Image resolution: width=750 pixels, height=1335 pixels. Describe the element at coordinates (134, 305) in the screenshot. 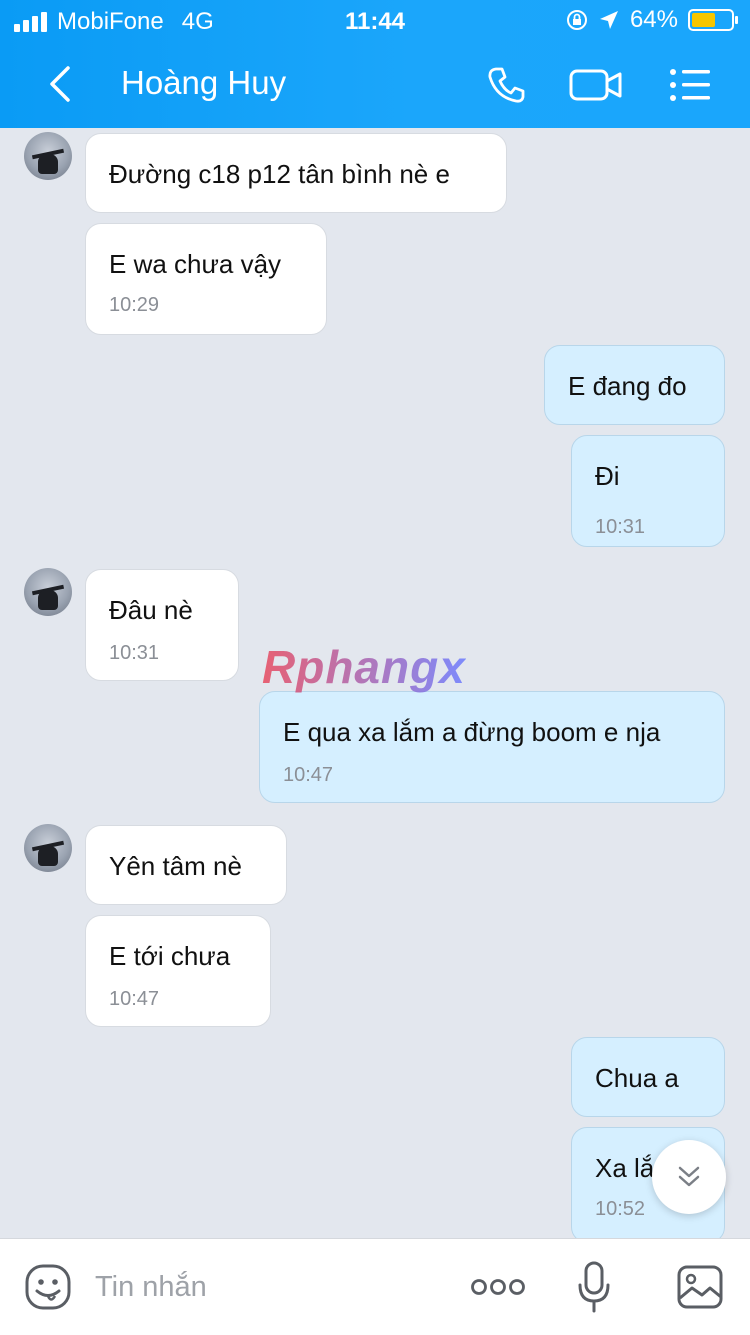

I see `message-time: 10:29` at that location.